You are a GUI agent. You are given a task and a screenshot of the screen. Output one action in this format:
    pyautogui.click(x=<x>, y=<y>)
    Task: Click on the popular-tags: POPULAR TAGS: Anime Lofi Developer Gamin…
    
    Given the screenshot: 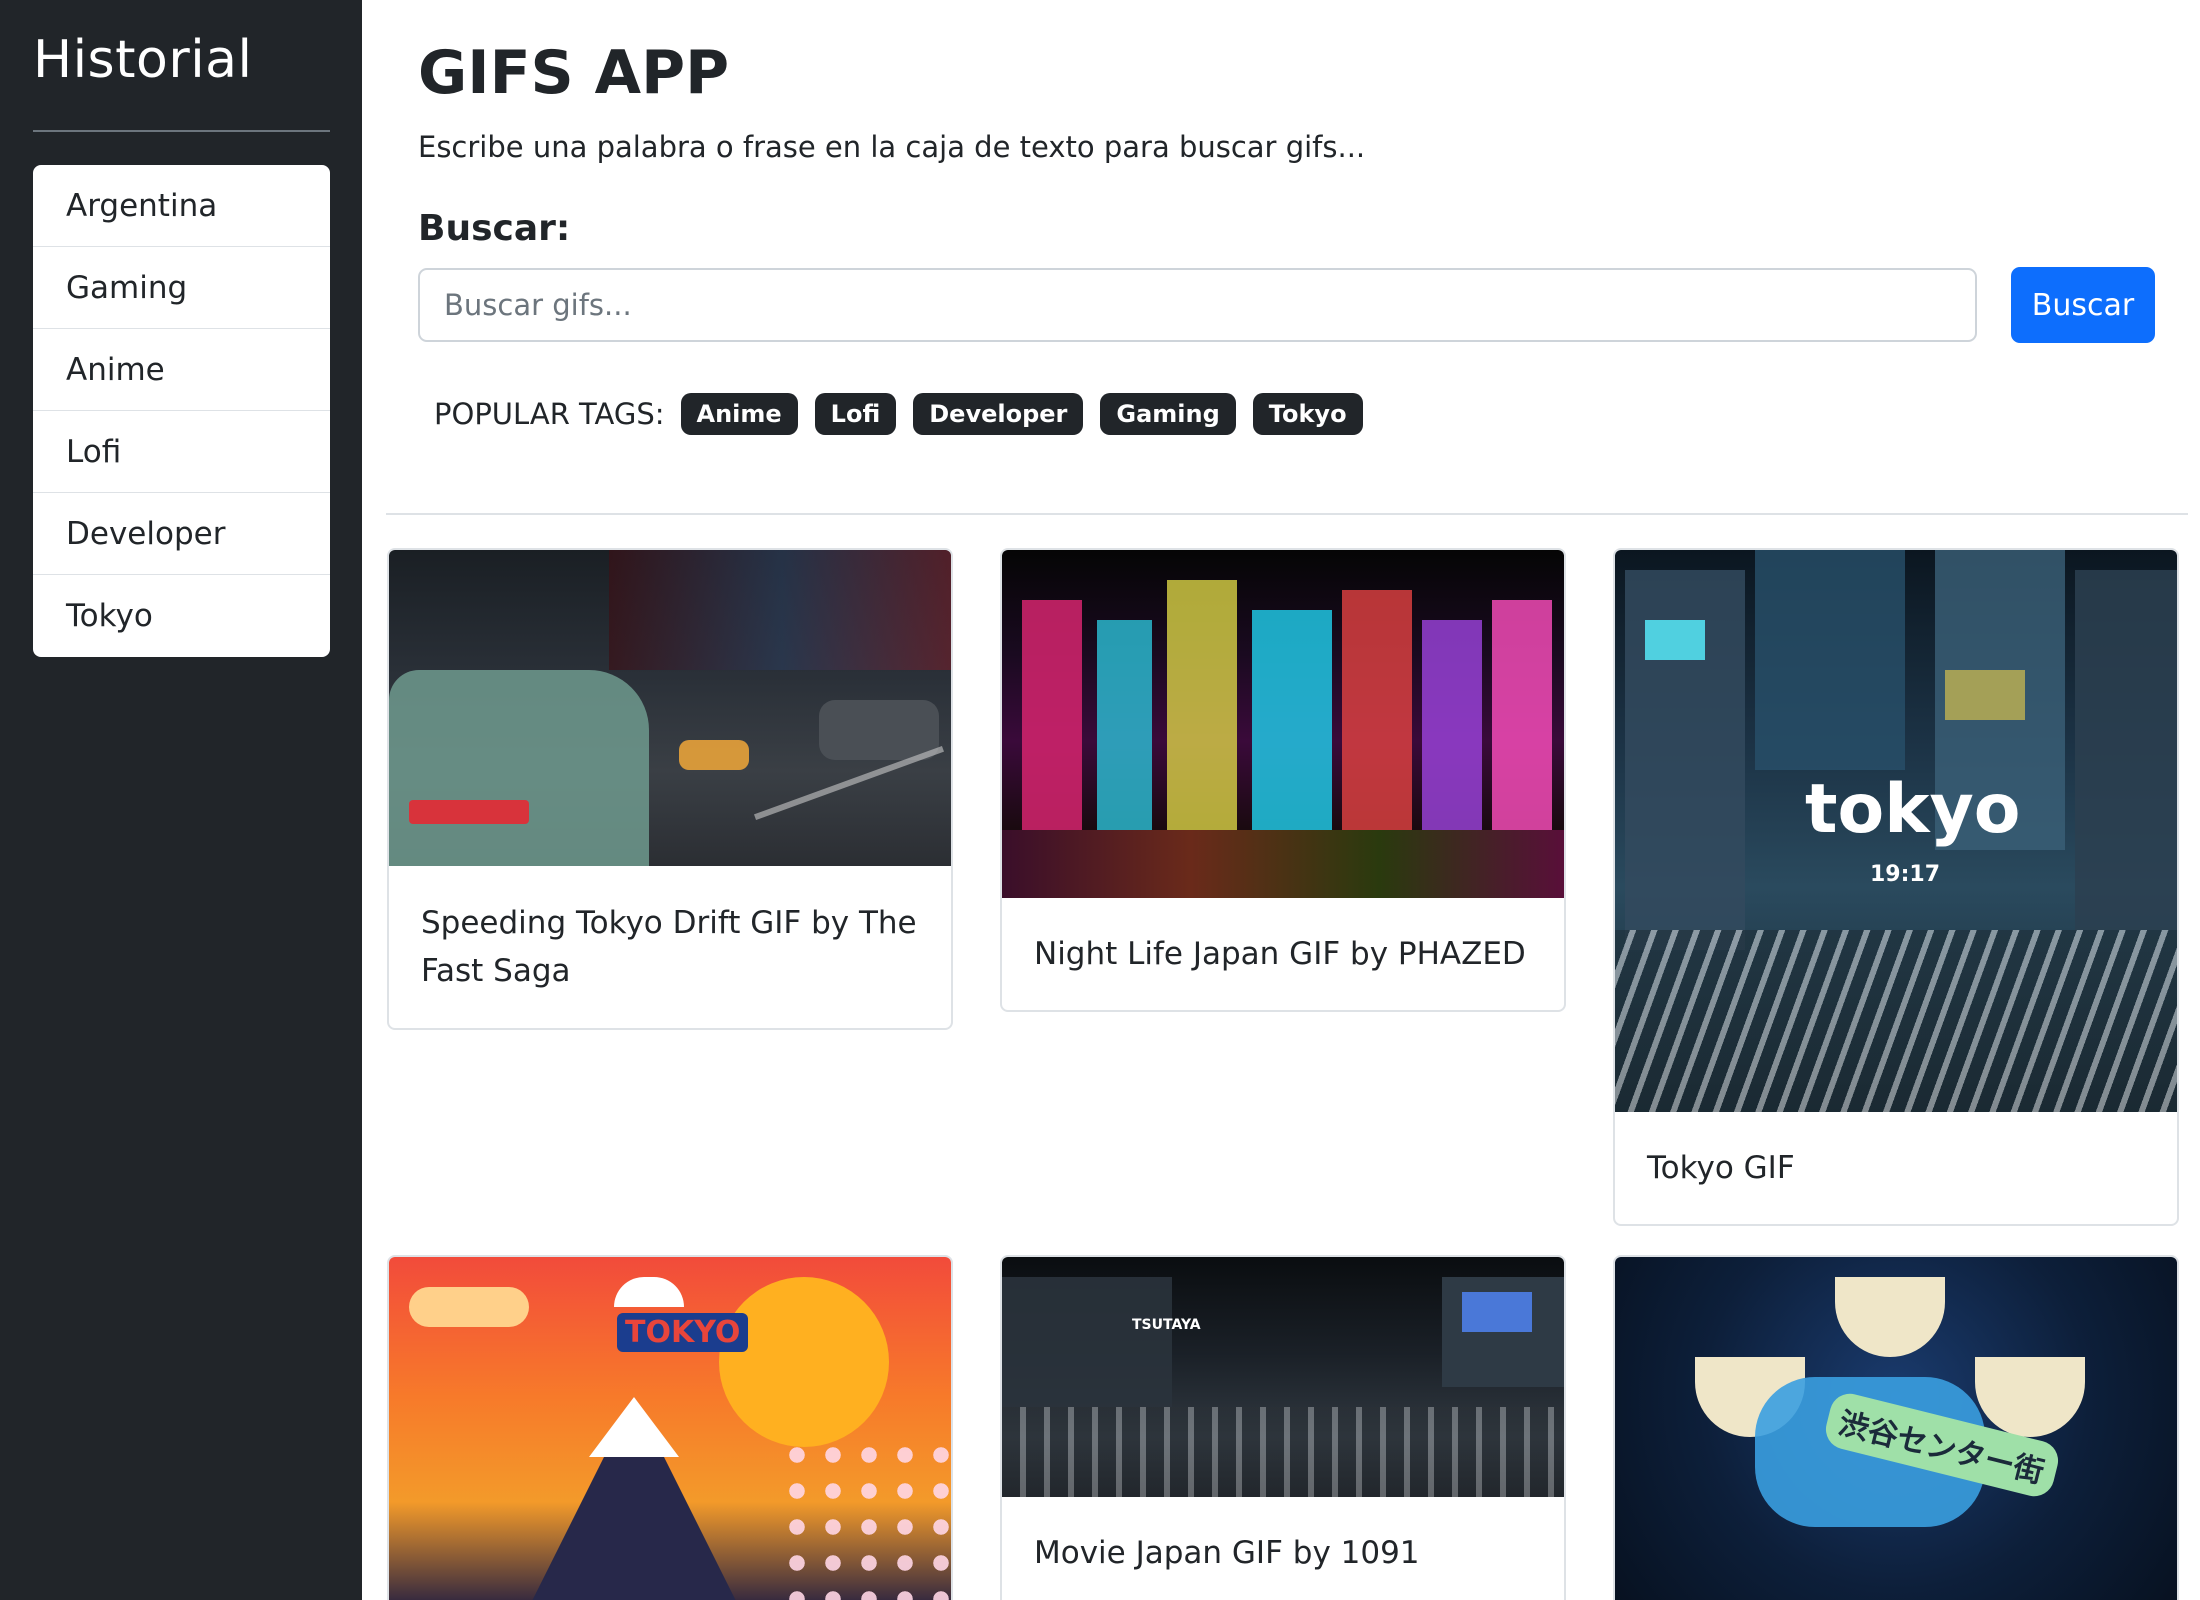 What is the action you would take?
    pyautogui.click(x=907, y=414)
    